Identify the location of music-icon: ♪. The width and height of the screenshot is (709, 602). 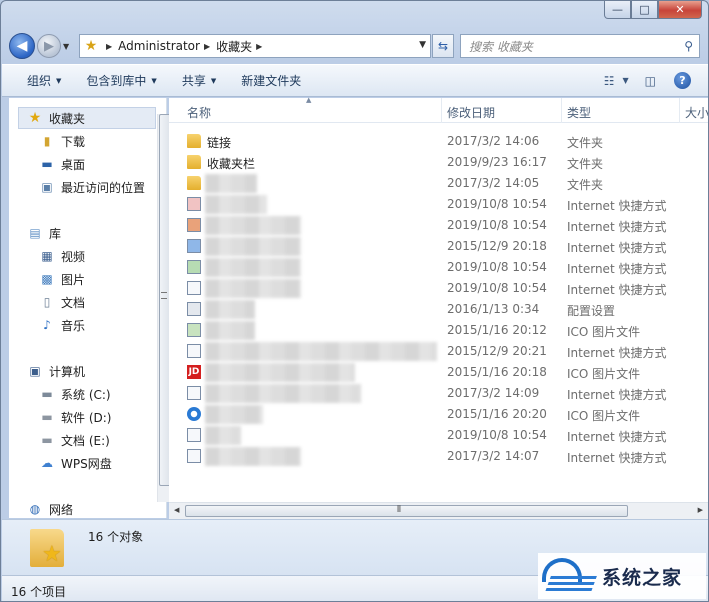
(47, 325).